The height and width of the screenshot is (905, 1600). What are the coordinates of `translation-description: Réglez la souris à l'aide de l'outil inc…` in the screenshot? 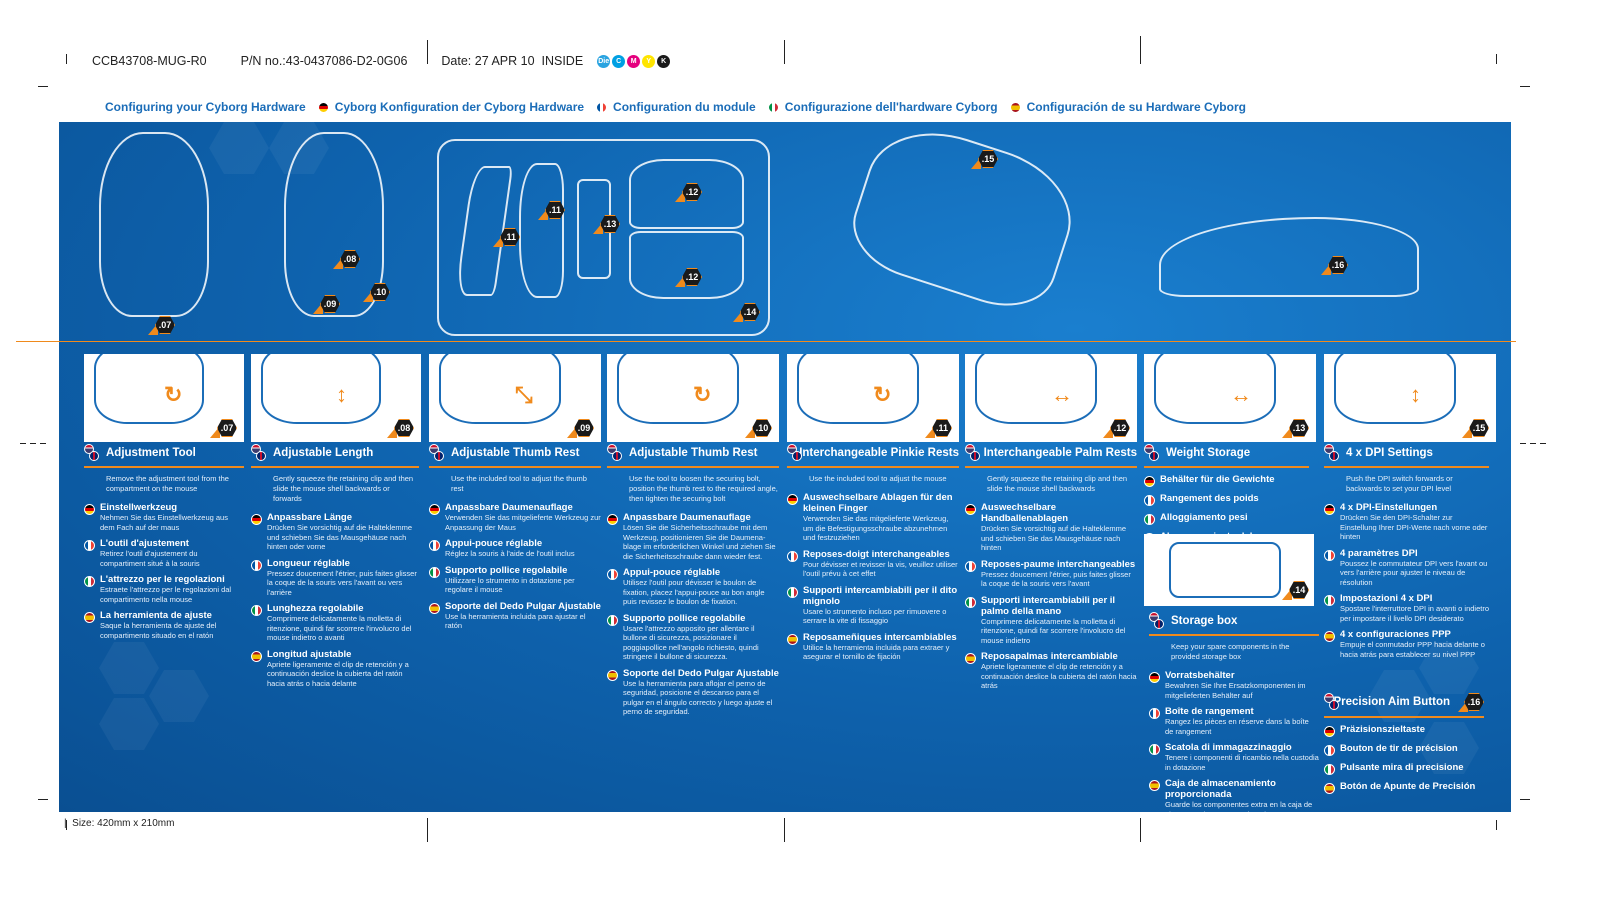 It's located at (510, 553).